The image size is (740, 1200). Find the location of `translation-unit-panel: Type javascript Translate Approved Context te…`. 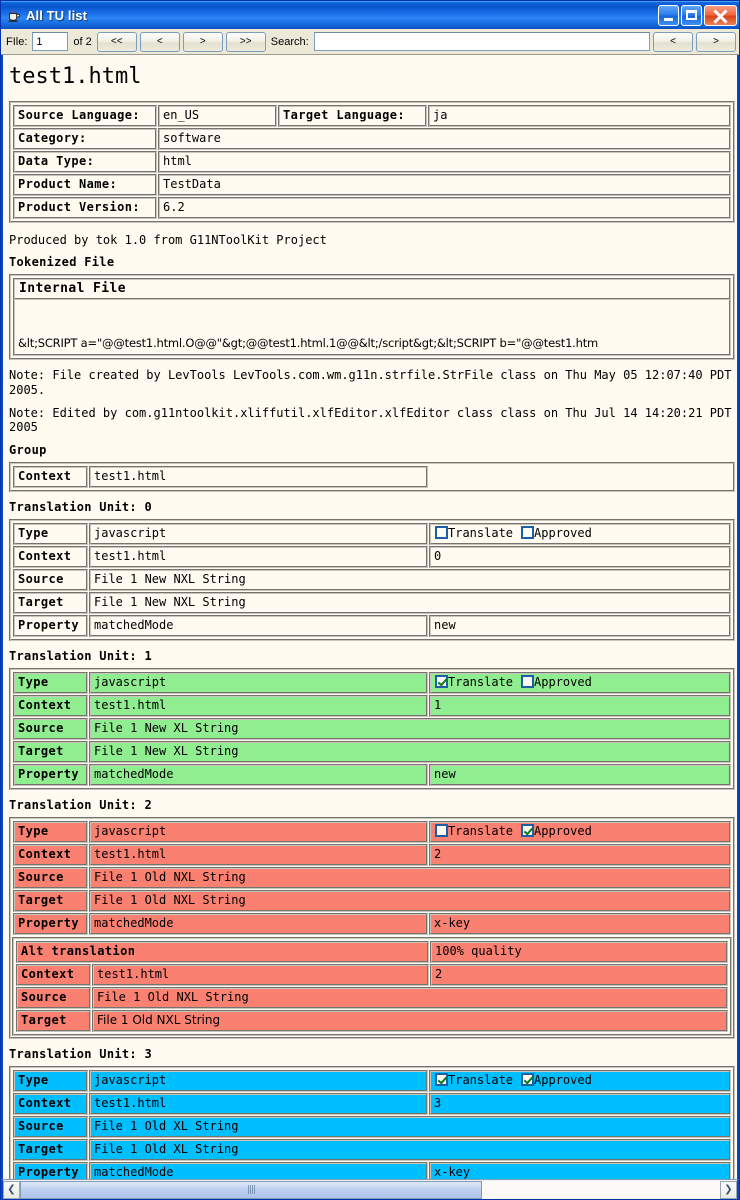

translation-unit-panel: Type javascript Translate Approved Context te… is located at coordinates (372, 728).